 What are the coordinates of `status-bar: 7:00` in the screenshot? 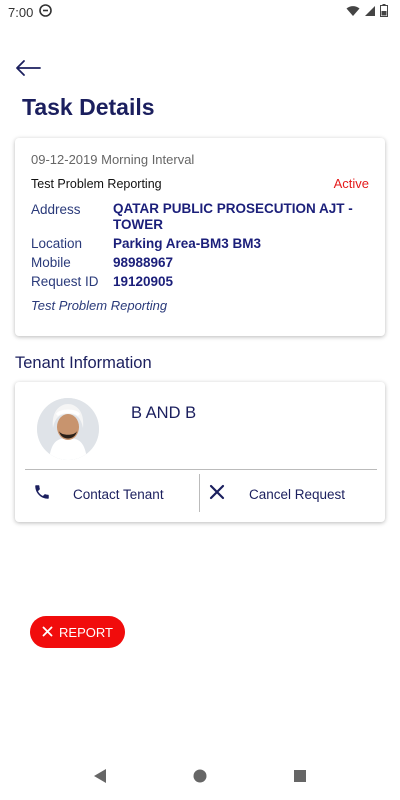 It's located at (200, 12).